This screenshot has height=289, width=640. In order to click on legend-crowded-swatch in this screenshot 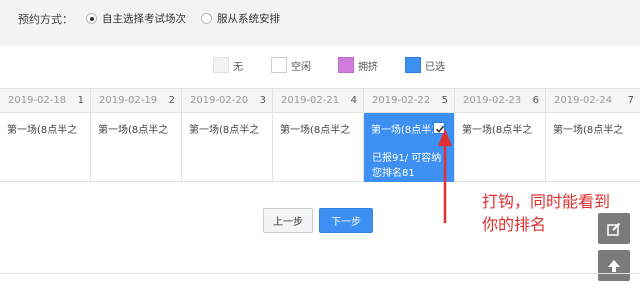, I will do `click(346, 65)`.